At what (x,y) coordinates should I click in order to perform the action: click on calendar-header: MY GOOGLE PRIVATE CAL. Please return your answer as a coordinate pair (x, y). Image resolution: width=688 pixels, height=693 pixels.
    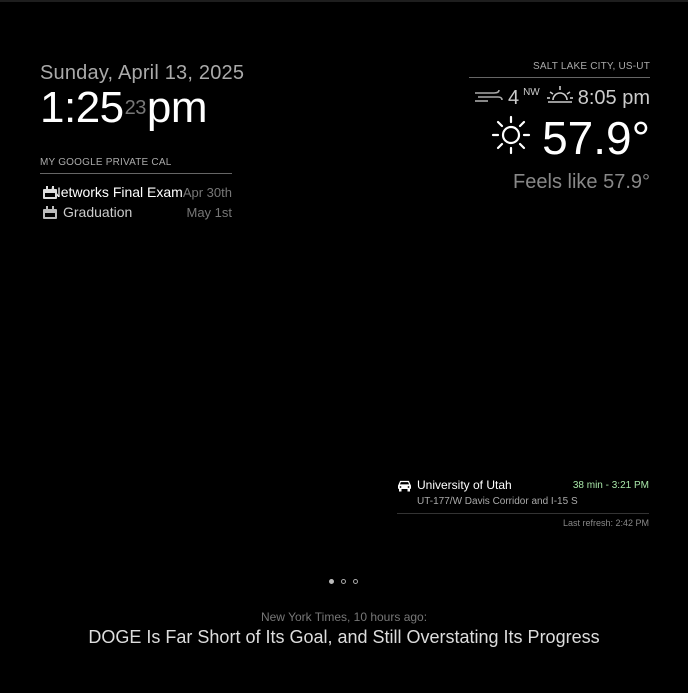
    Looking at the image, I should click on (136, 165).